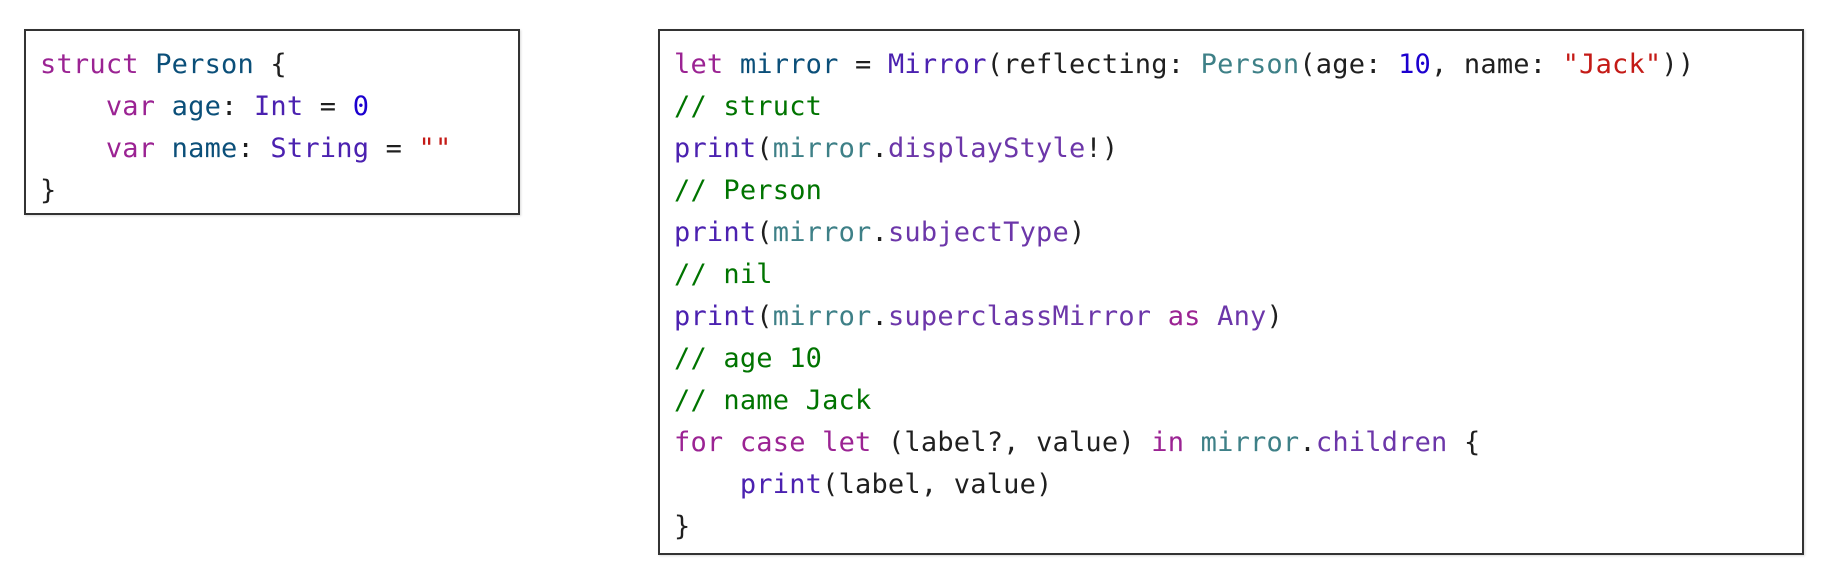 This screenshot has height=570, width=1834. Describe the element at coordinates (435, 148) in the screenshot. I see `code-token: ""` at that location.